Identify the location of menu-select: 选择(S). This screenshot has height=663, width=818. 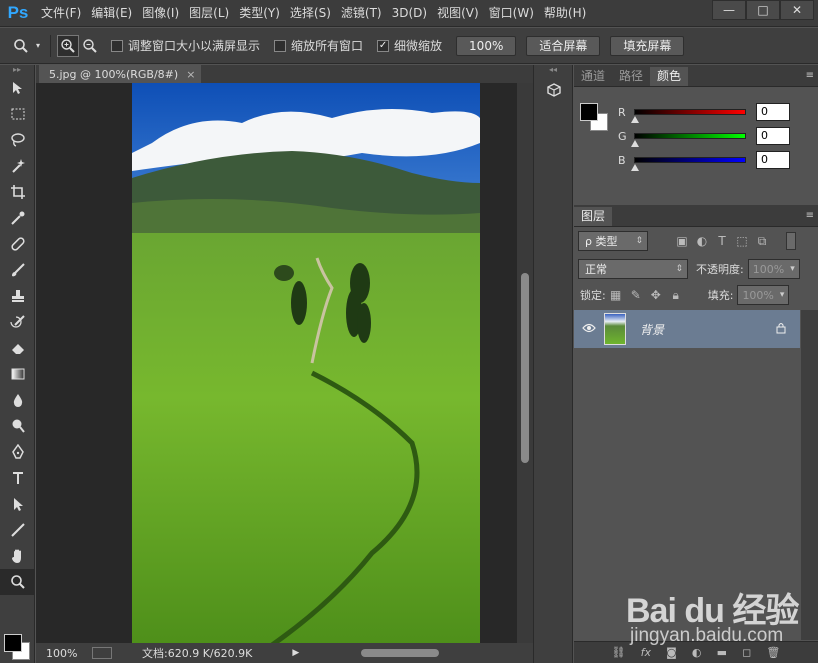
(310, 13).